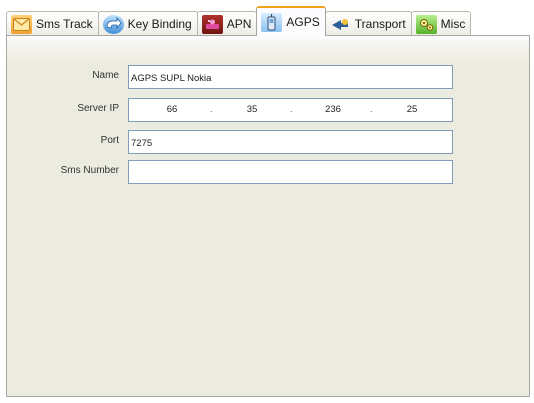 This screenshot has height=403, width=534. What do you see at coordinates (21, 24) in the screenshot?
I see `envelope-icon` at bounding box center [21, 24].